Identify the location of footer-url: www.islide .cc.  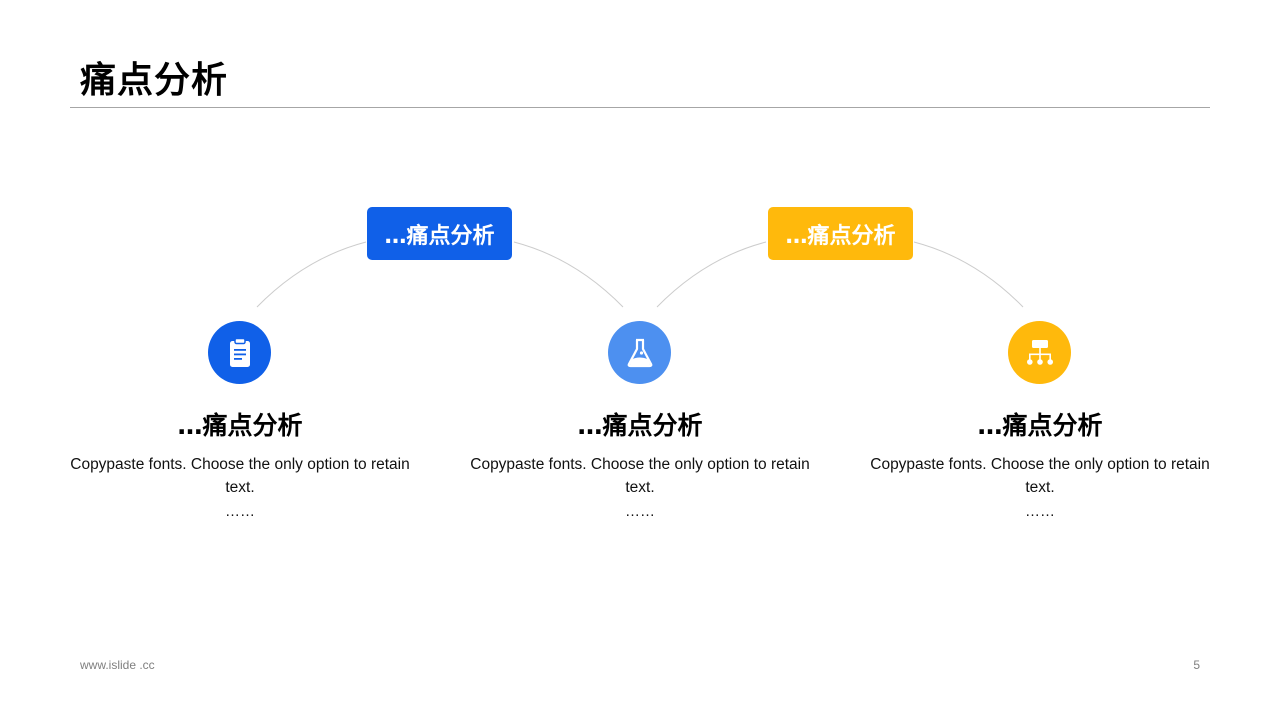
(117, 665).